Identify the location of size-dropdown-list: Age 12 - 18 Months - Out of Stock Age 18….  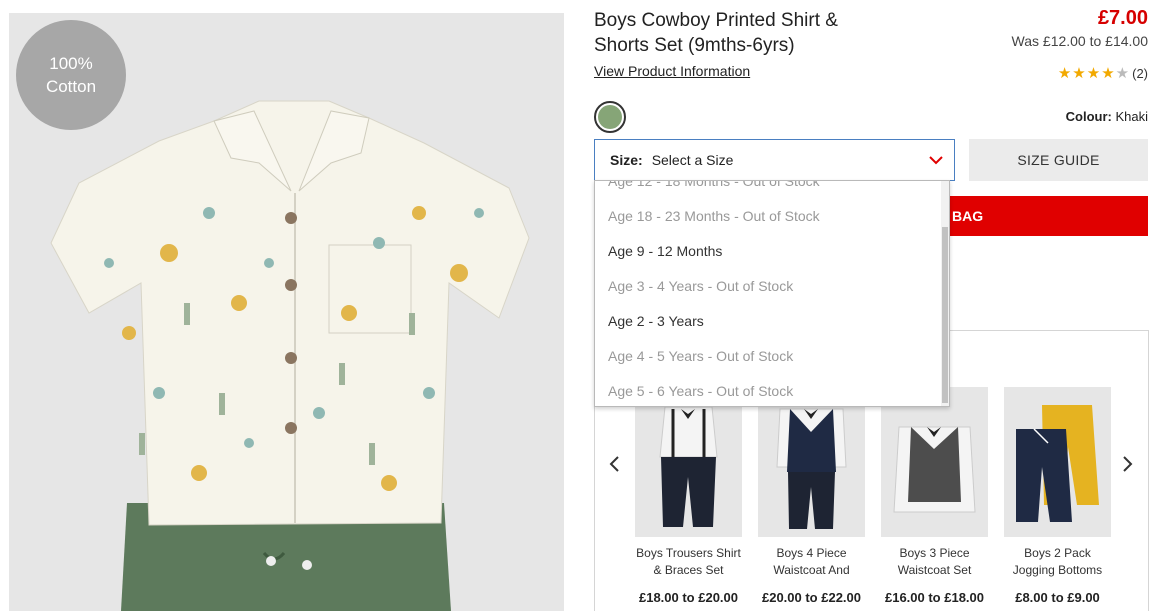
(772, 293).